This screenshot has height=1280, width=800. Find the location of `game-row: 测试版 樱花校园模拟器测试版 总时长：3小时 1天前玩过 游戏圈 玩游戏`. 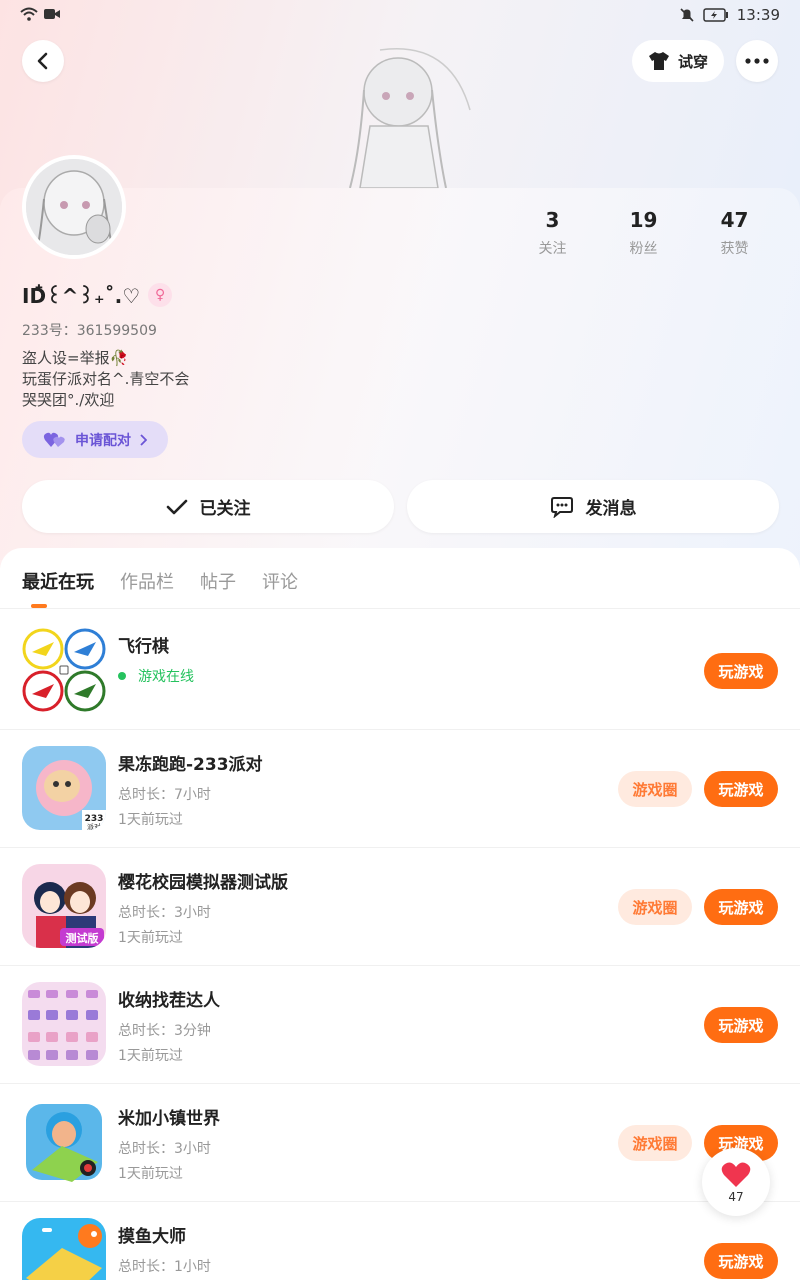

game-row: 测试版 樱花校园模拟器测试版 总时长：3小时 1天前玩过 游戏圈 玩游戏 is located at coordinates (400, 907).